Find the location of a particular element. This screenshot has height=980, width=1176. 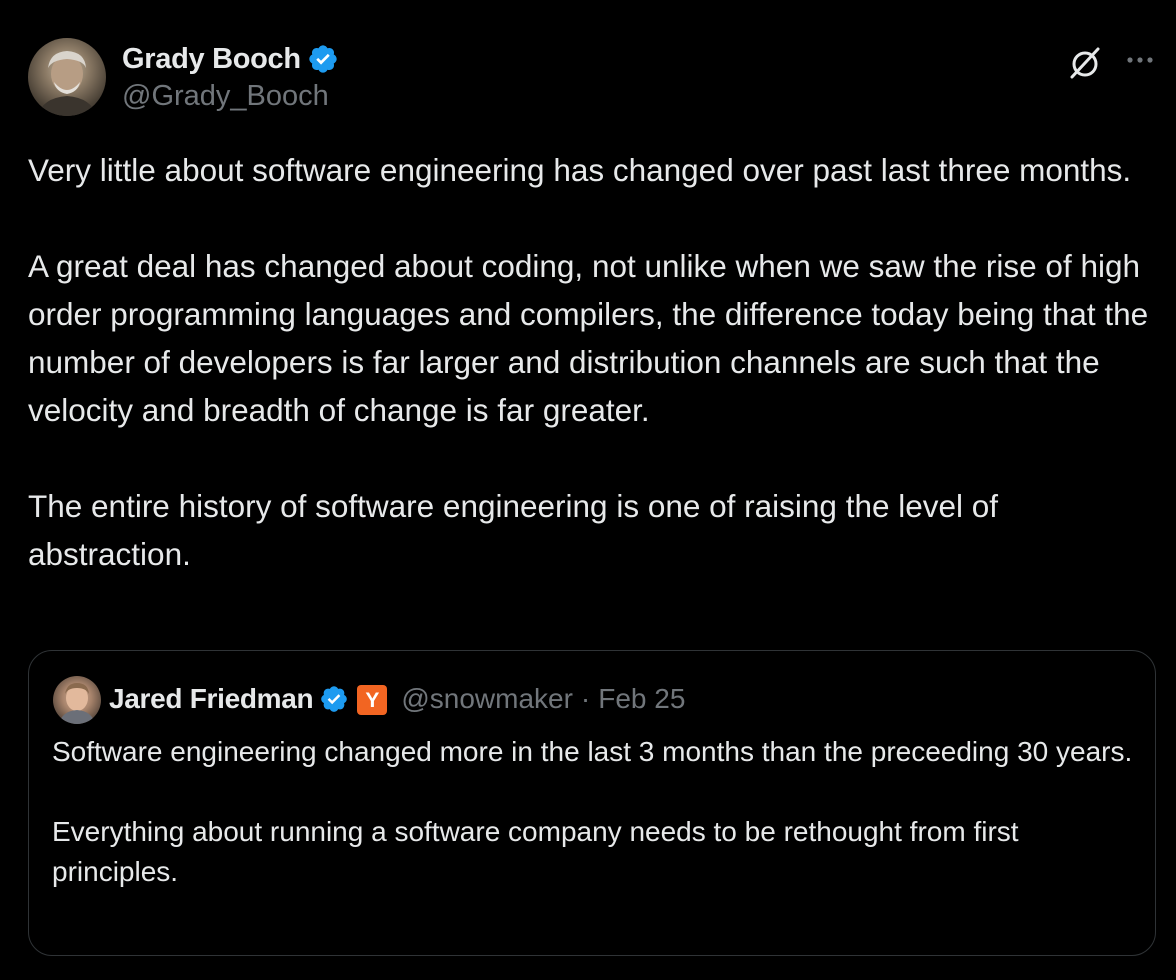

author-avatar is located at coordinates (67, 77).